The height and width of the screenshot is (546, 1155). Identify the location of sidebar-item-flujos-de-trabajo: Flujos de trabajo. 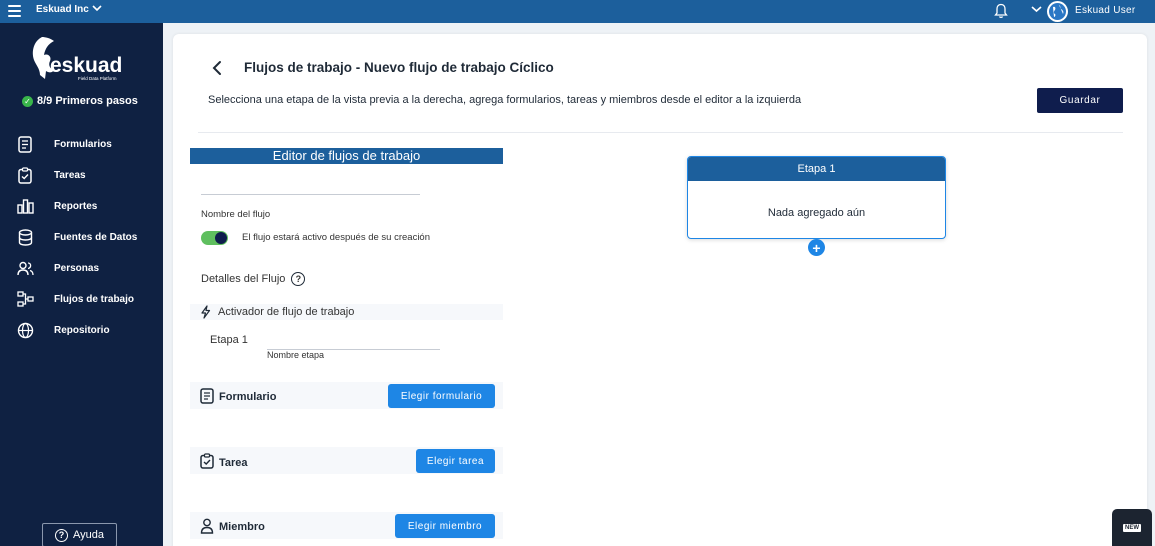
(75, 299).